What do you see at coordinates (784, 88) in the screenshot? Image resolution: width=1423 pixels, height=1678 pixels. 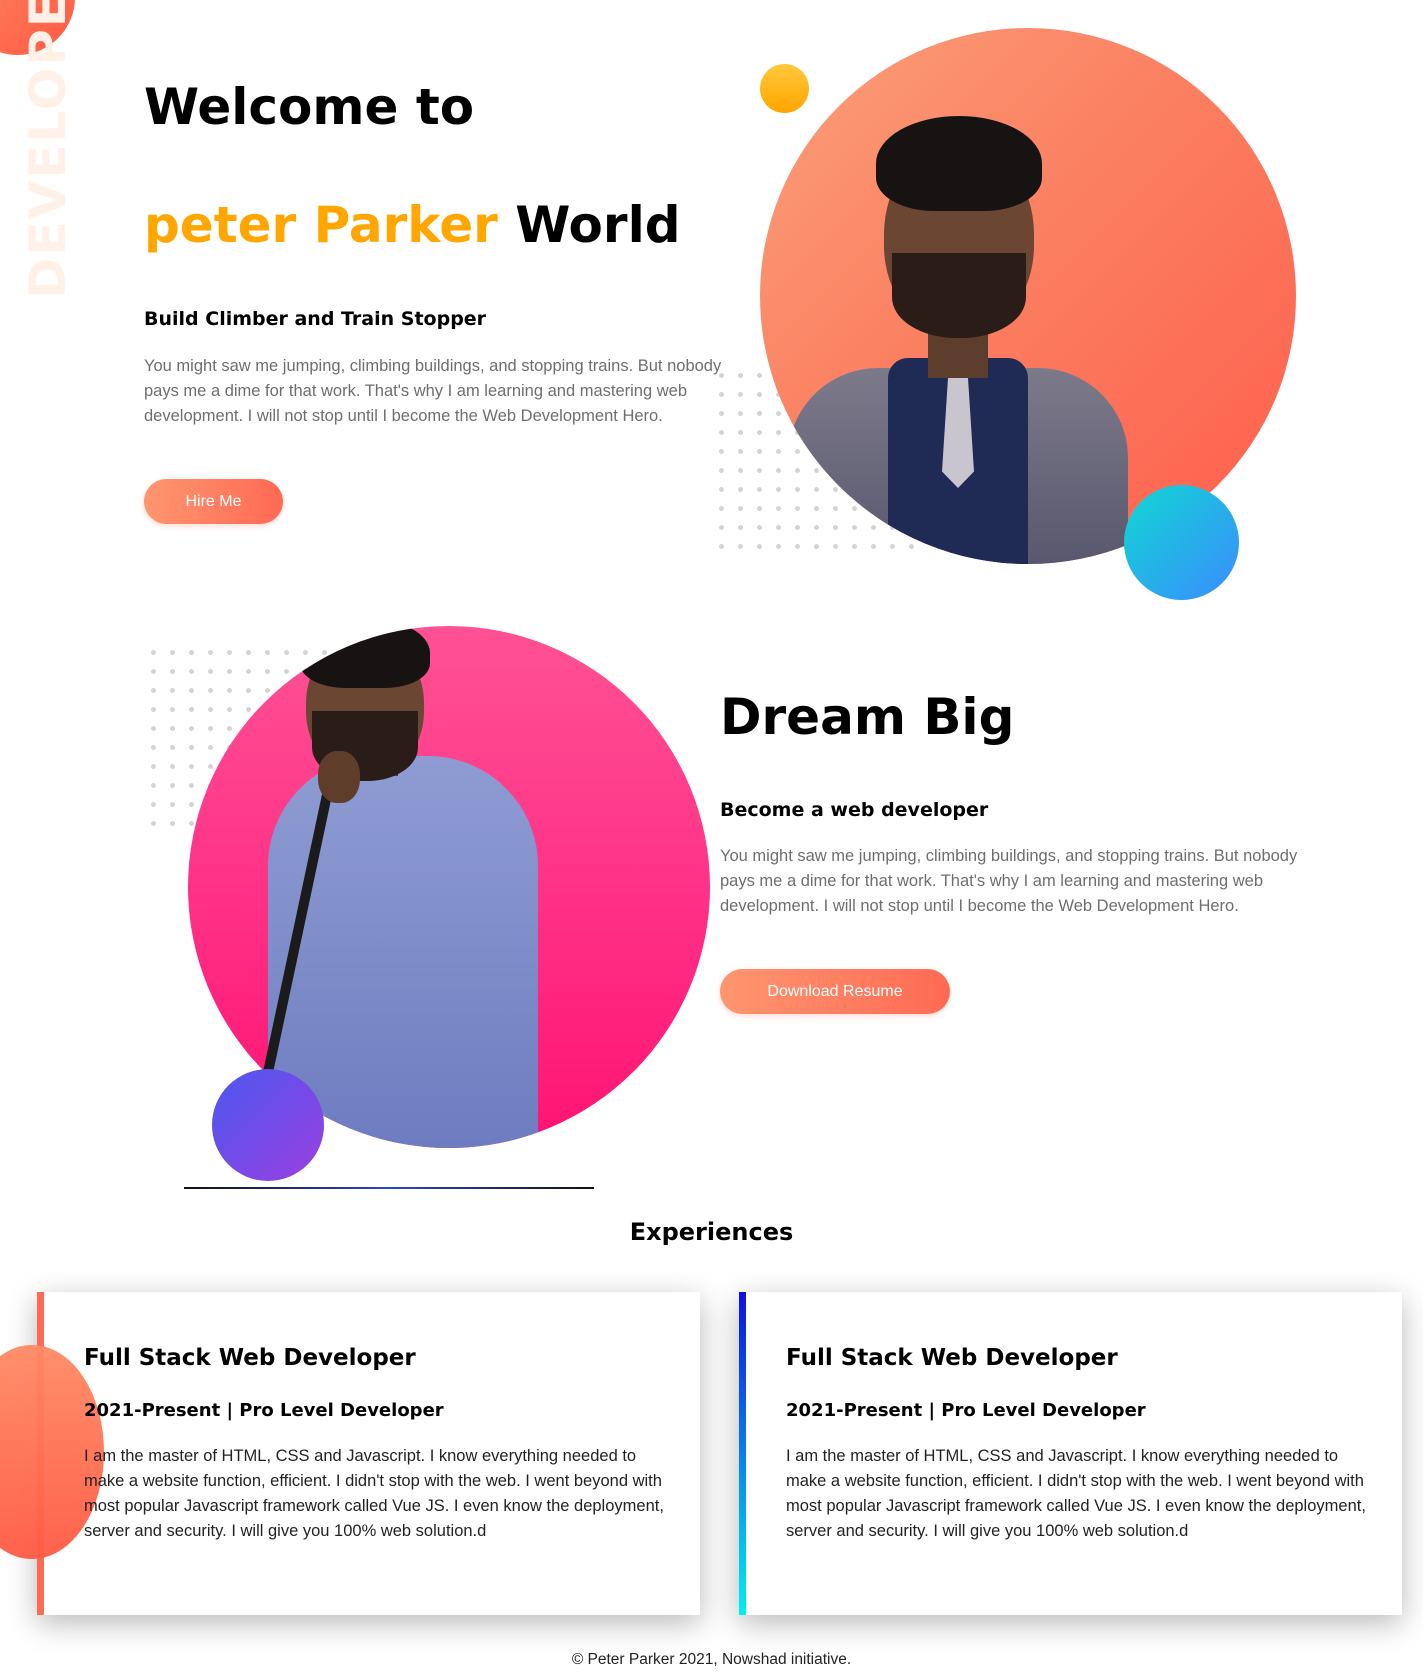 I see `yellow-decor-circle` at bounding box center [784, 88].